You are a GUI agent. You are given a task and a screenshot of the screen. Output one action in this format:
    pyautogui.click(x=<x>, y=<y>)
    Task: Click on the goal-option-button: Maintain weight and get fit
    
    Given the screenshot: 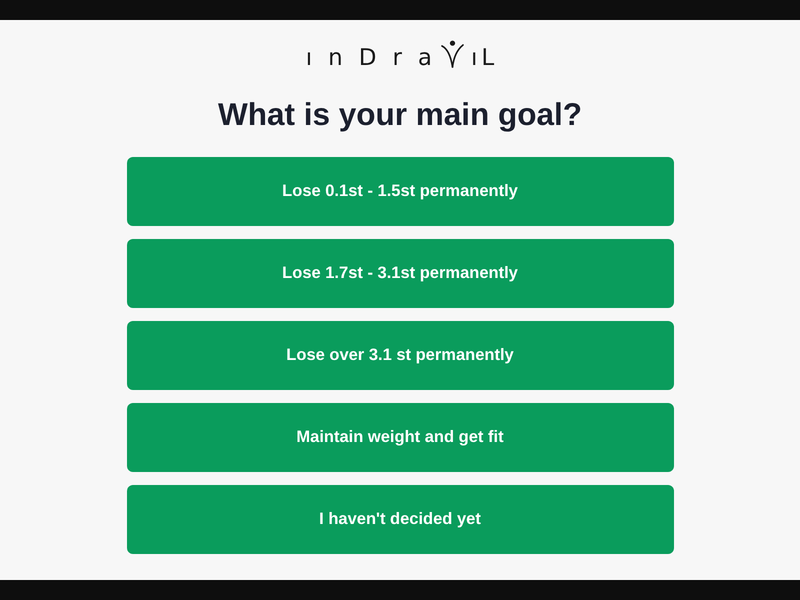 What is the action you would take?
    pyautogui.click(x=400, y=437)
    